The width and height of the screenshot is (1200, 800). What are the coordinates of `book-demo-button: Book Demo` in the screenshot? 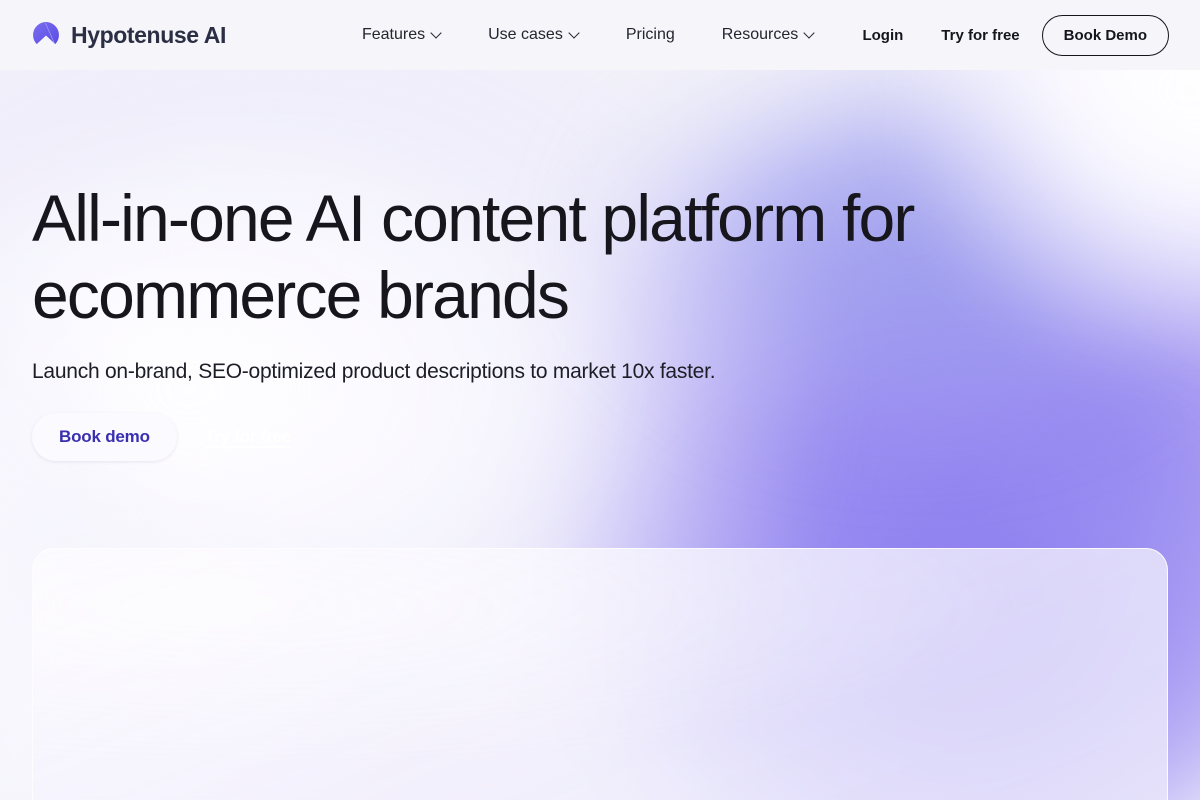 It's located at (1105, 35).